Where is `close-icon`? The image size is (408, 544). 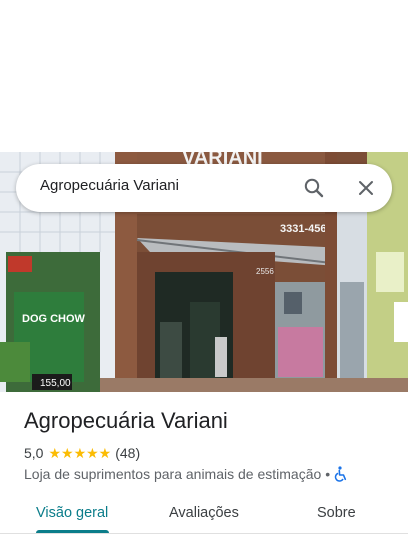 close-icon is located at coordinates (366, 188).